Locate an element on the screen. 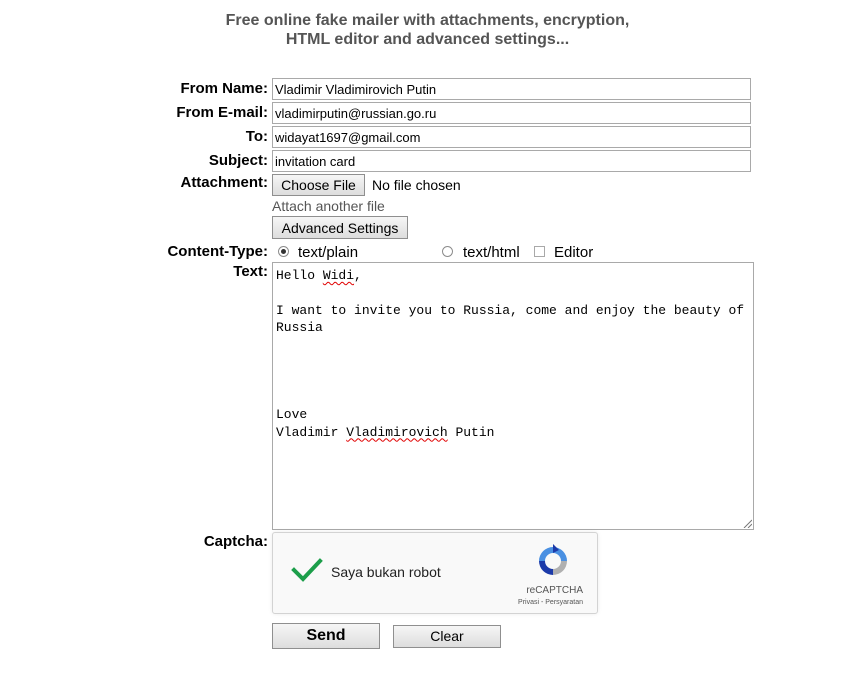 This screenshot has height=693, width=855. captcha-label: Captcha: is located at coordinates (235, 541).